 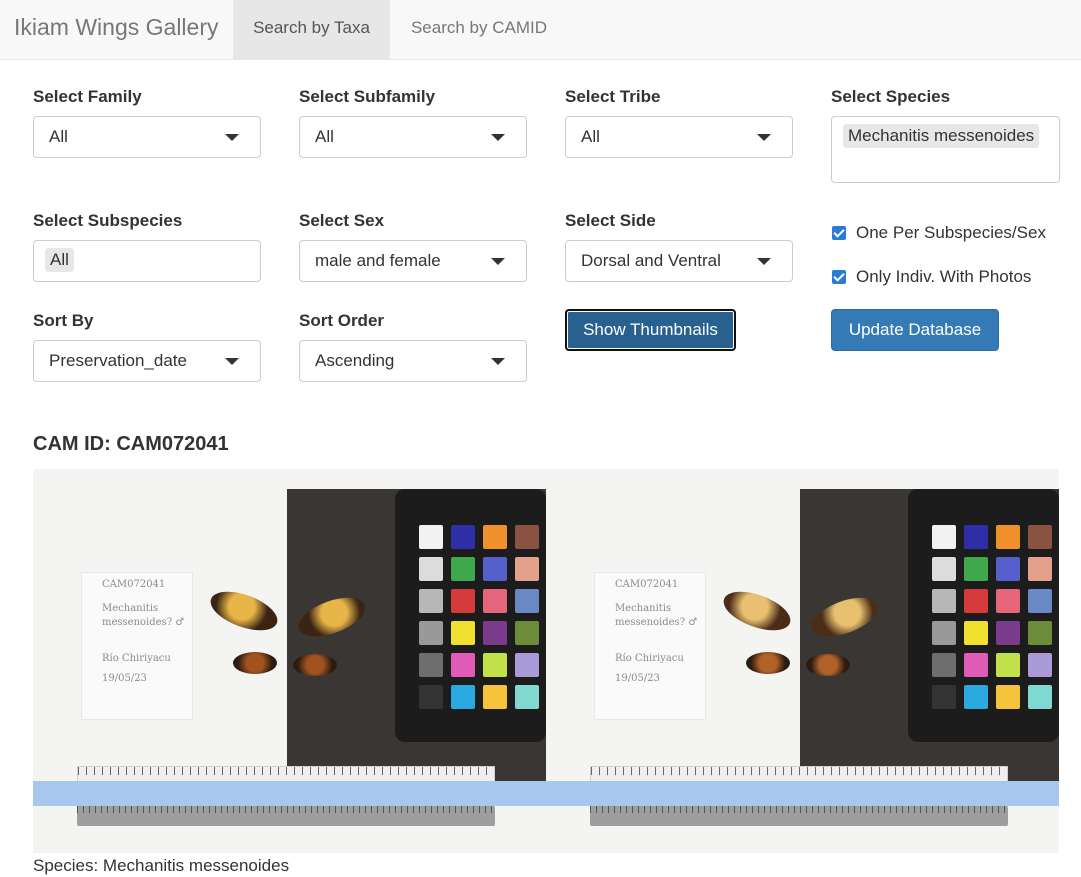 What do you see at coordinates (378, 260) in the screenshot?
I see `sex-value: male and female` at bounding box center [378, 260].